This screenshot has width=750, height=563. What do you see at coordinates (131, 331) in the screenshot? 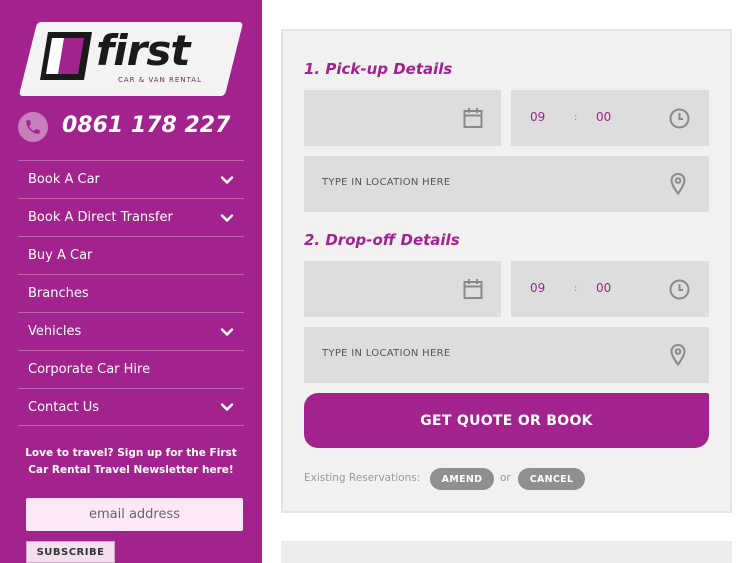
I see `nav-item-vehicles: Vehicles` at bounding box center [131, 331].